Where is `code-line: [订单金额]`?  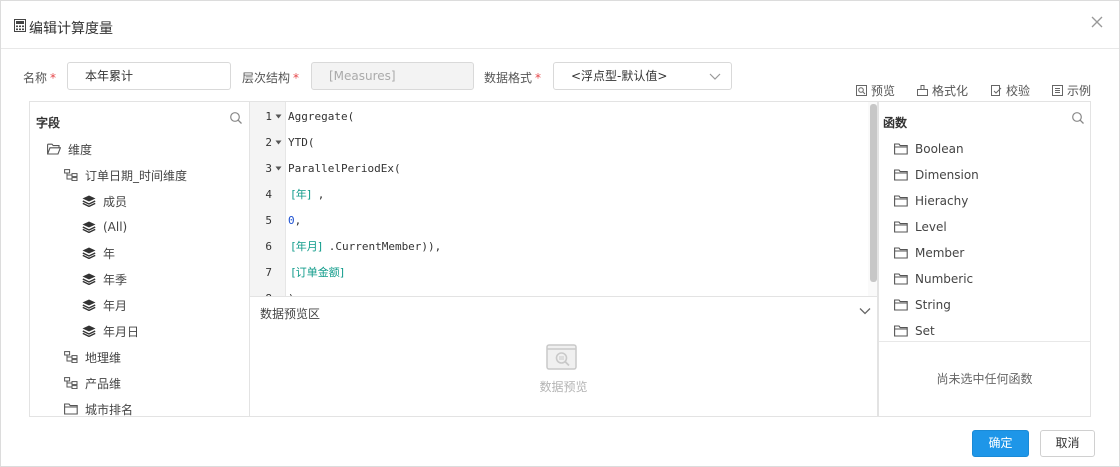 code-line: [订单金额] is located at coordinates (316, 273).